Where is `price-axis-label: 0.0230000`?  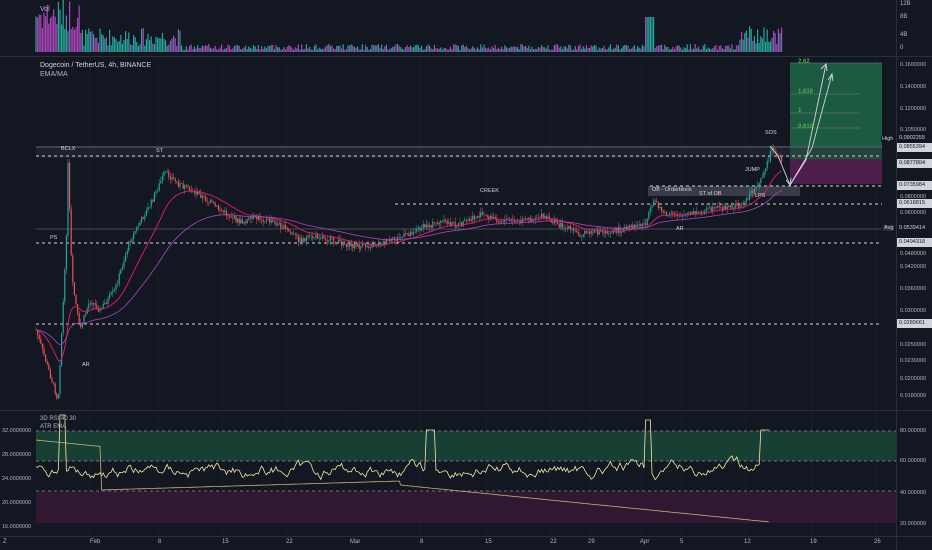 price-axis-label: 0.0230000 is located at coordinates (913, 361).